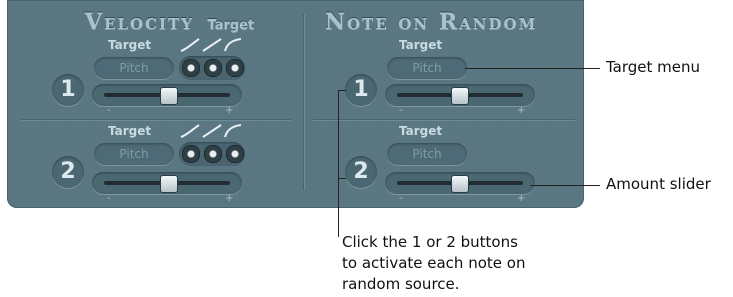 The height and width of the screenshot is (297, 733). I want to click on random-2-plus: +, so click(521, 198).